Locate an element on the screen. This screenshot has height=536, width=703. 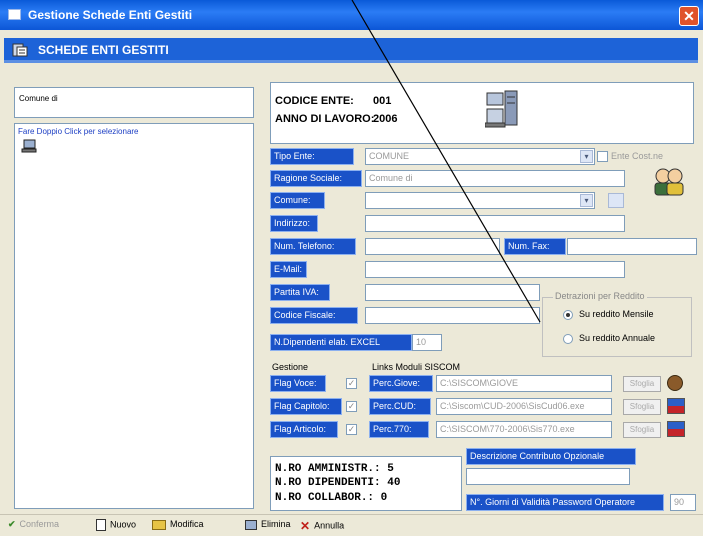
anno-value: 2006 is located at coordinates (385, 119).